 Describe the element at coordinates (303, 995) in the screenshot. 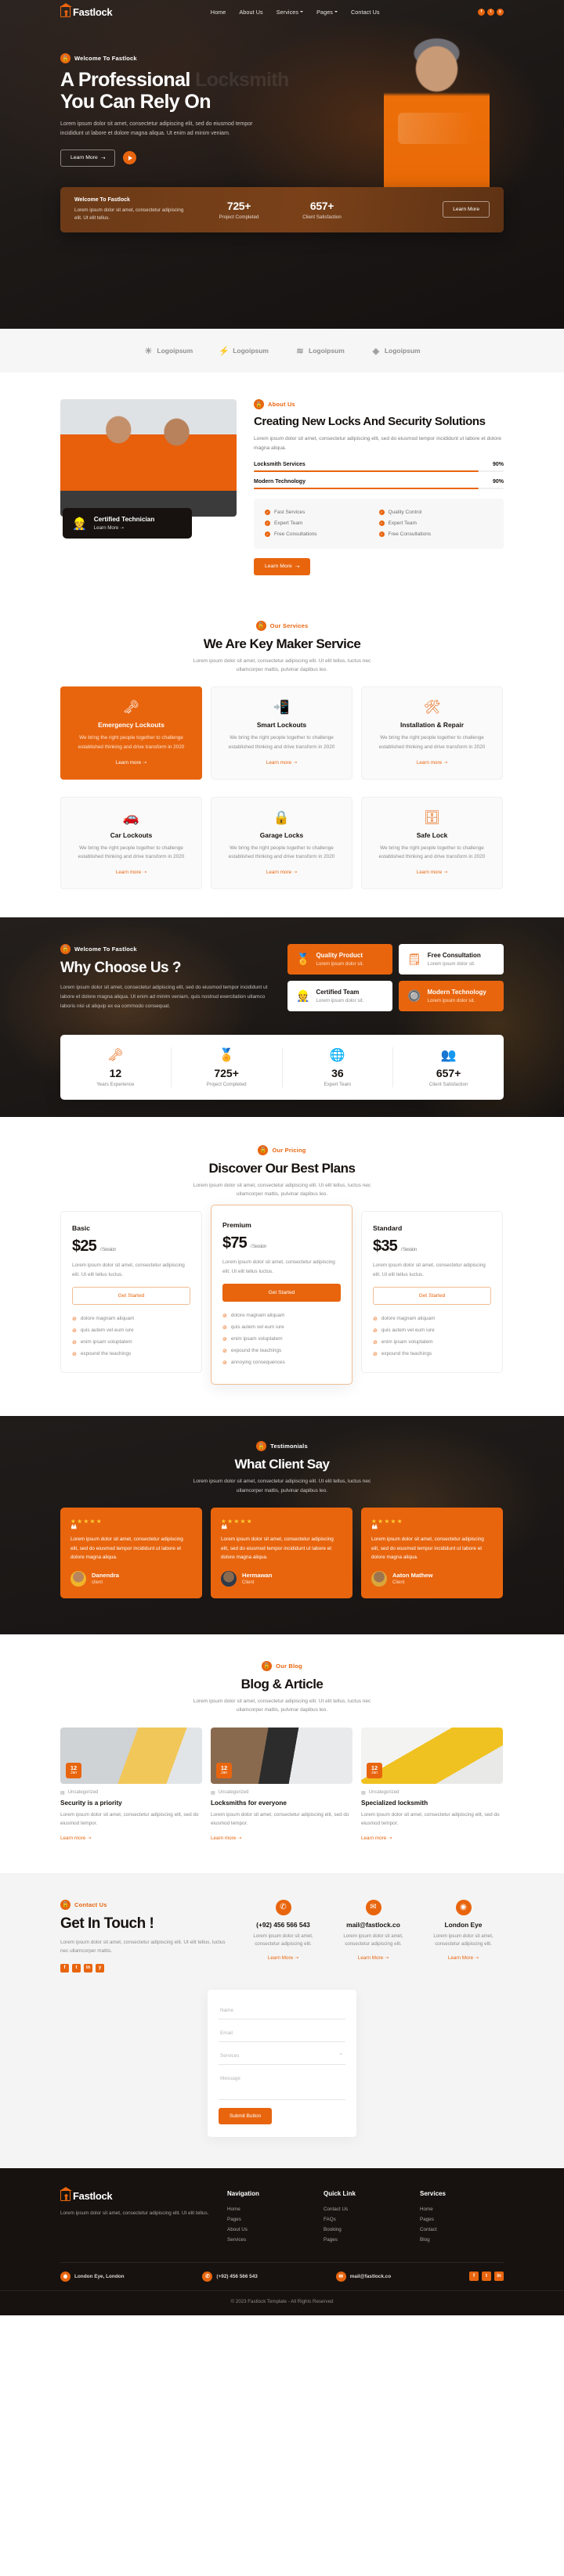

I see `technician-icon: 👷` at that location.